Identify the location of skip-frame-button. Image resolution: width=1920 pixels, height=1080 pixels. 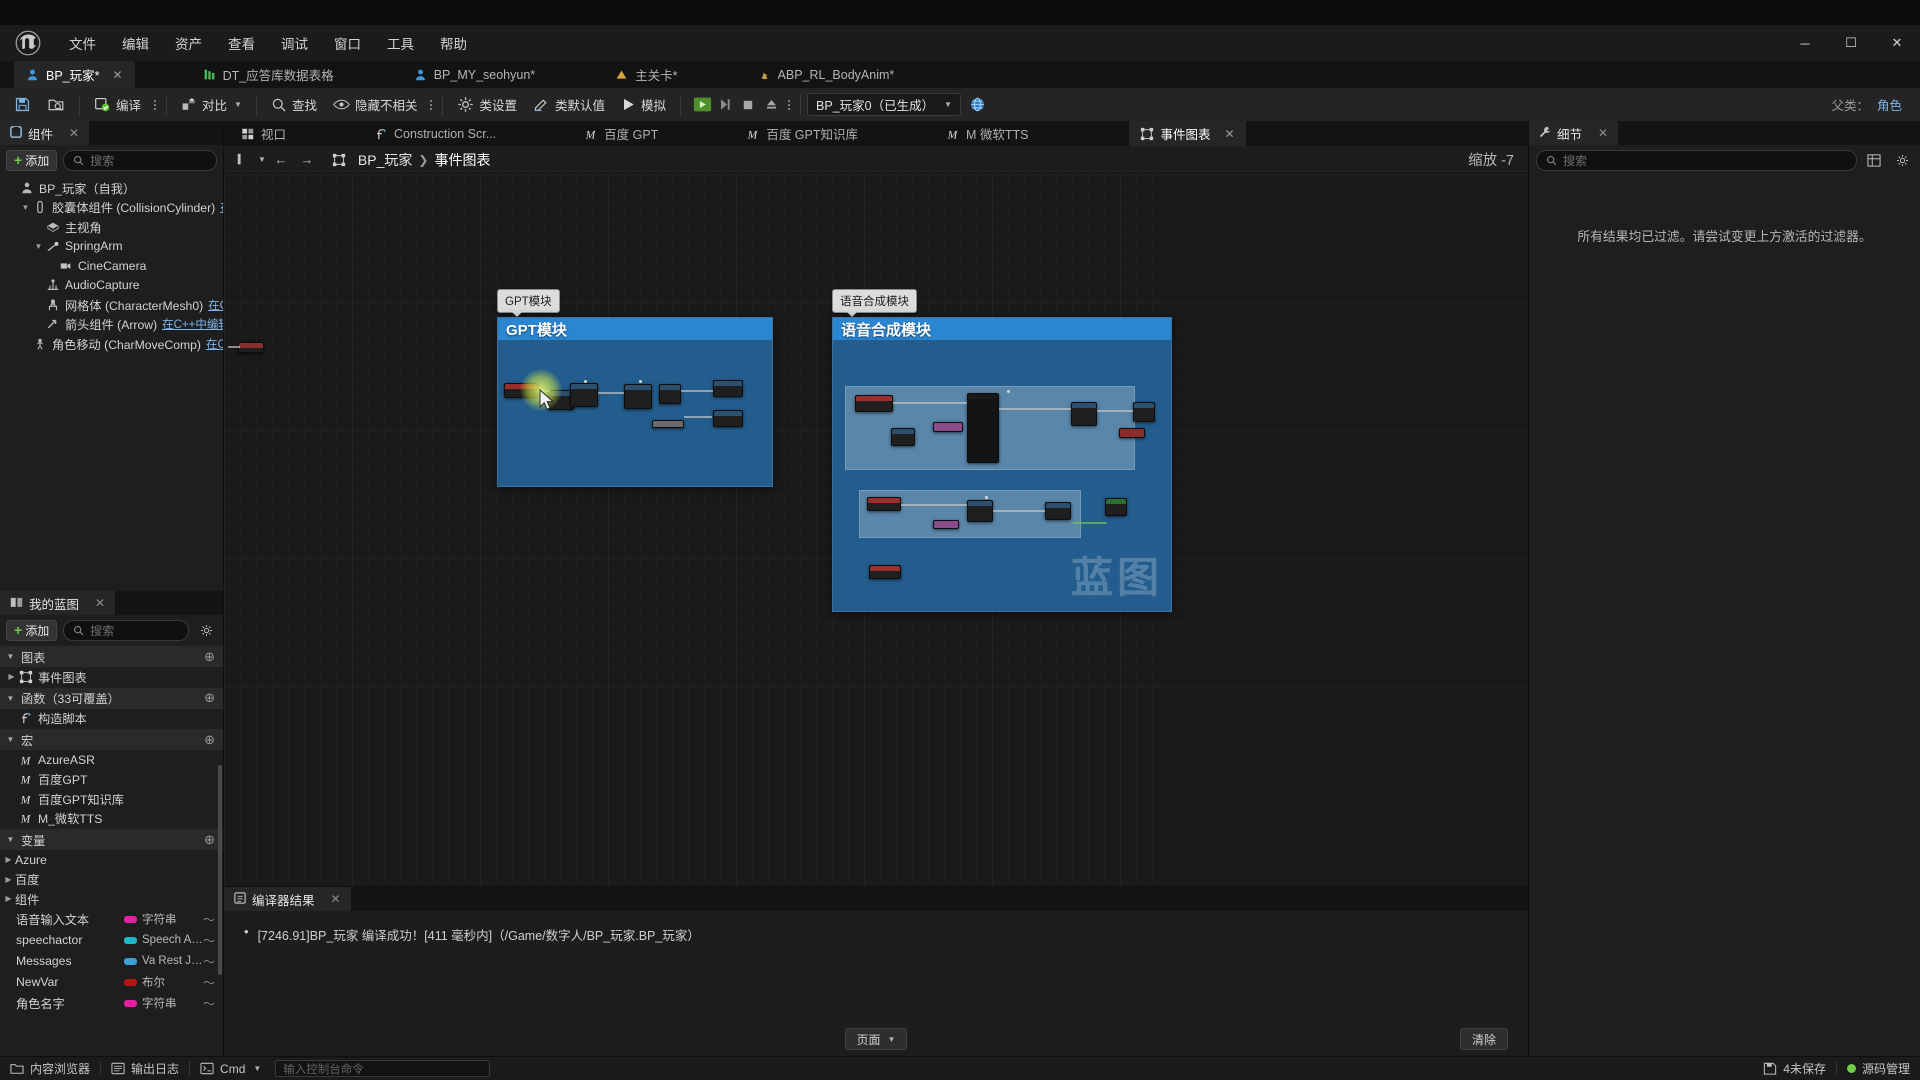
(725, 104).